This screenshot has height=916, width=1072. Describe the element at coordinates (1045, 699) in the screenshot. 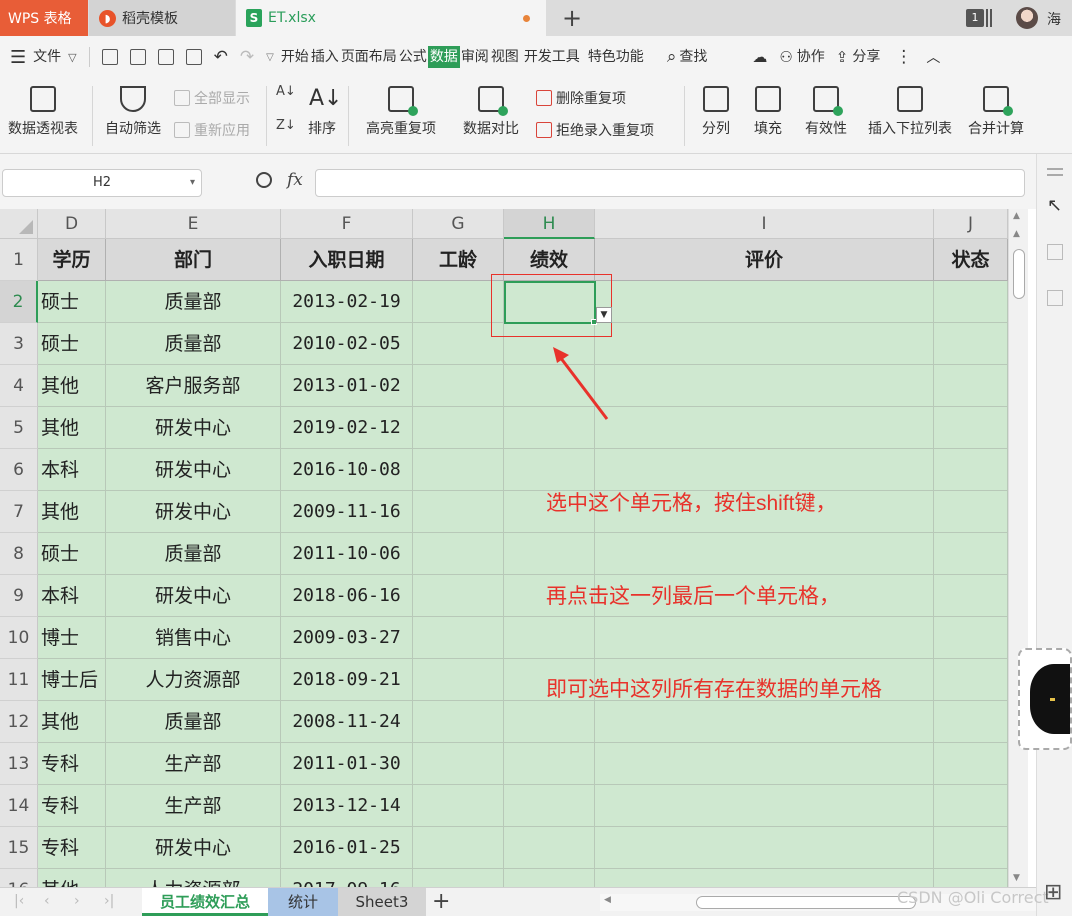

I see `assistant-widget` at that location.